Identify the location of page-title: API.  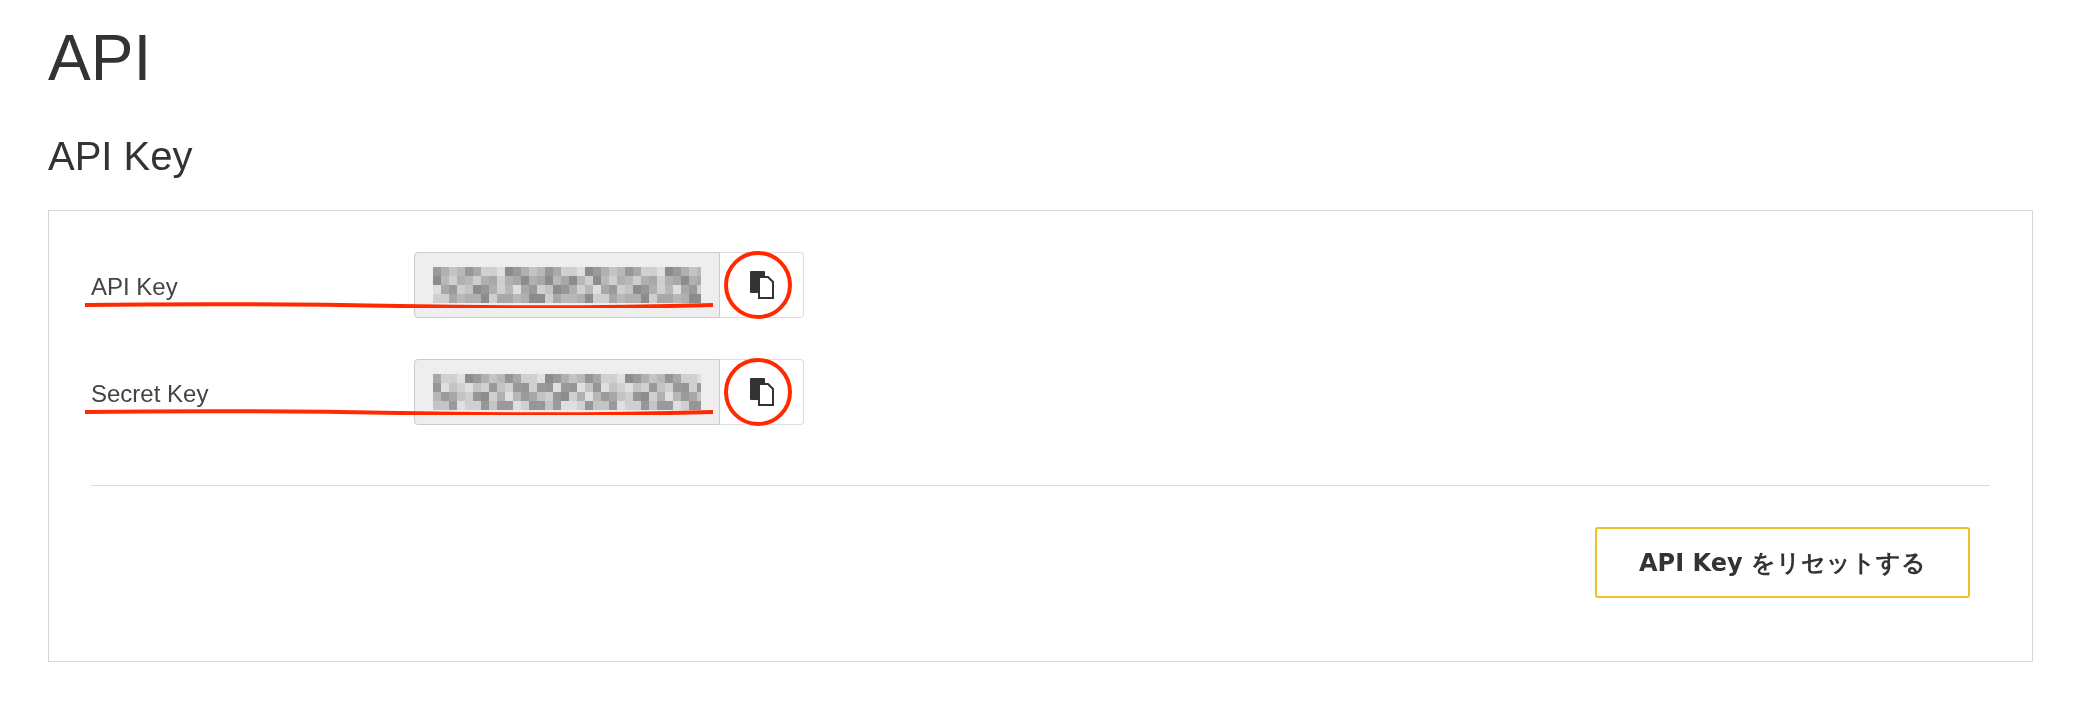
(100, 58).